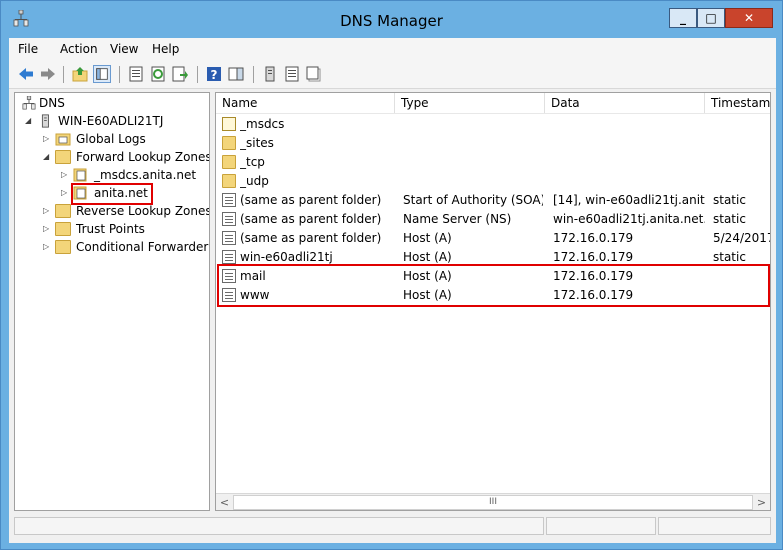 This screenshot has width=783, height=550. Describe the element at coordinates (493, 276) in the screenshot. I see `table-row: mail Host (A) 172.16.0.179` at that location.